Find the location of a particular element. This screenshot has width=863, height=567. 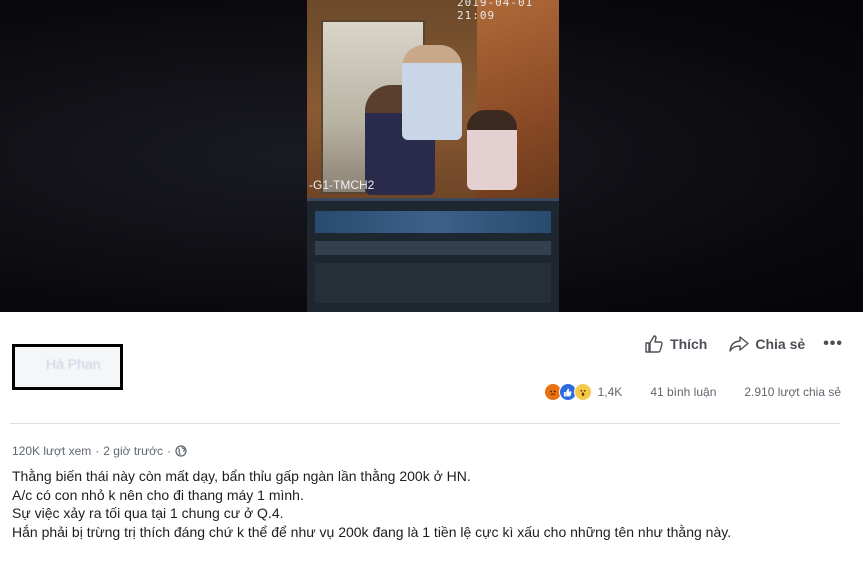

monitor-bar is located at coordinates (433, 255).